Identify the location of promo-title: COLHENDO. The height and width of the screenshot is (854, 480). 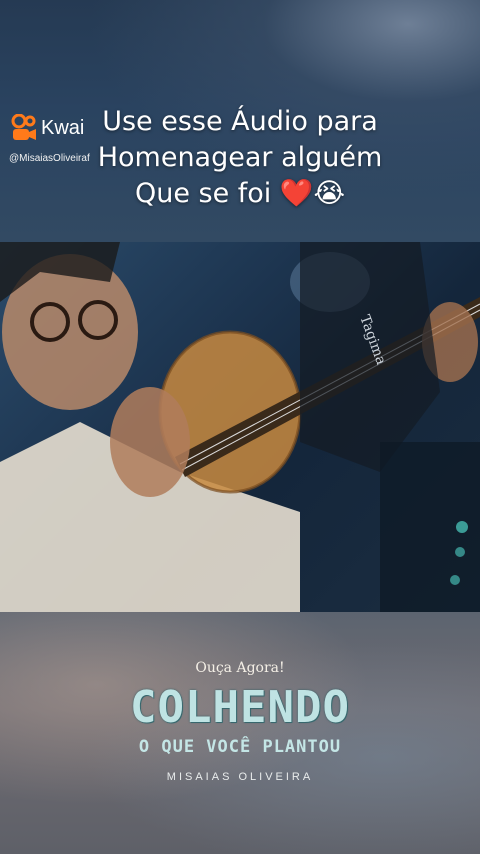
(240, 707).